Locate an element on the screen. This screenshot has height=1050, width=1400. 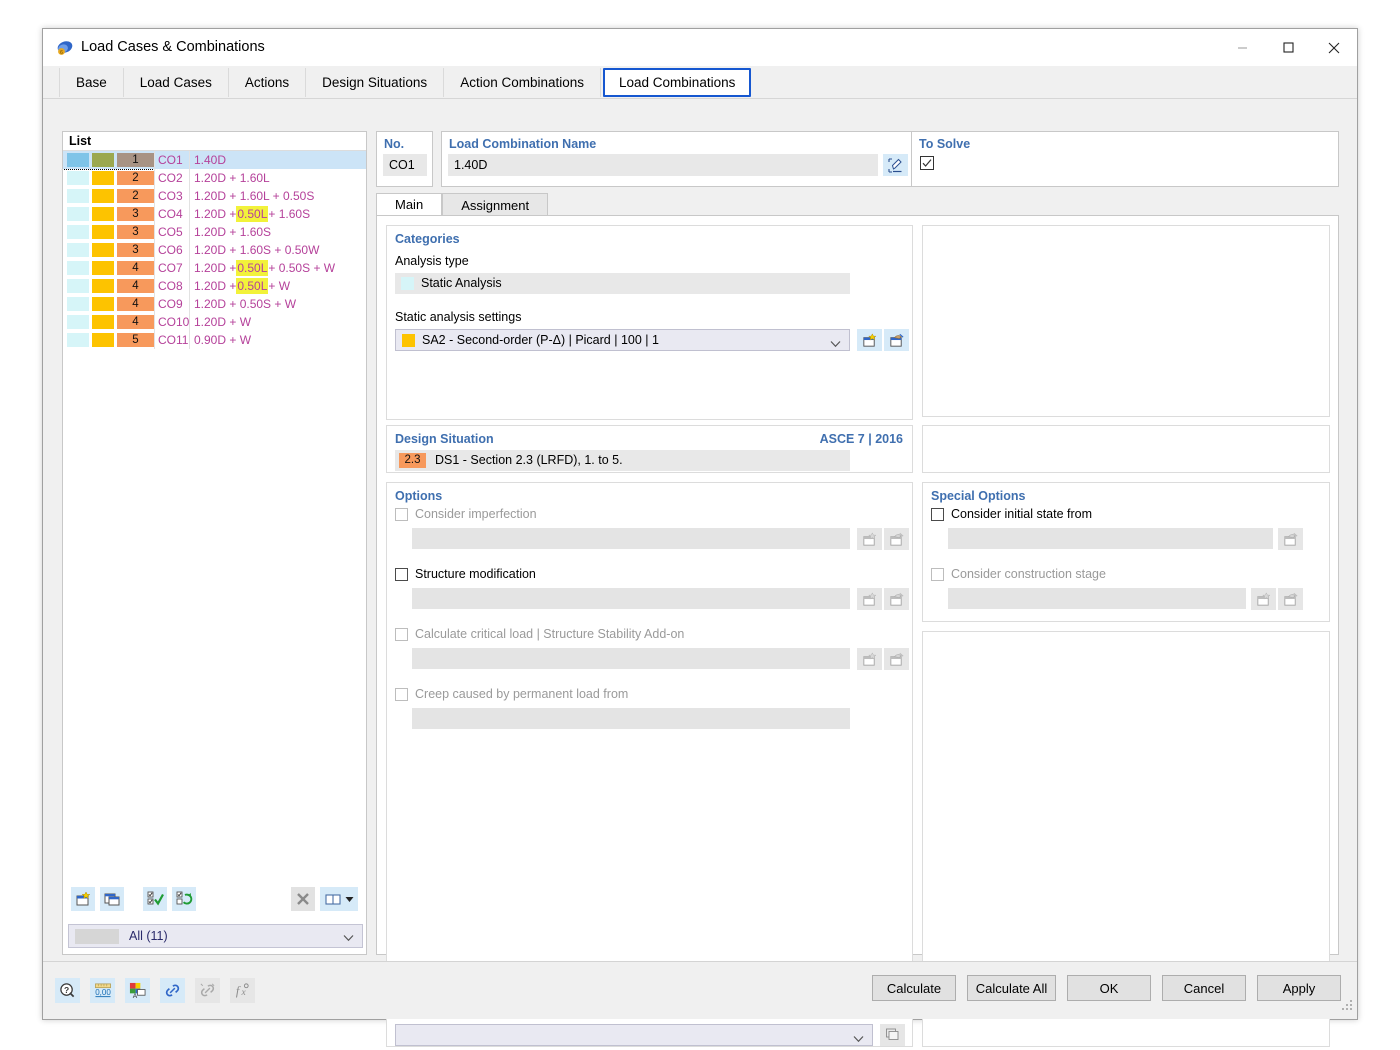
button-label: Calculate All is located at coordinates (1011, 988).